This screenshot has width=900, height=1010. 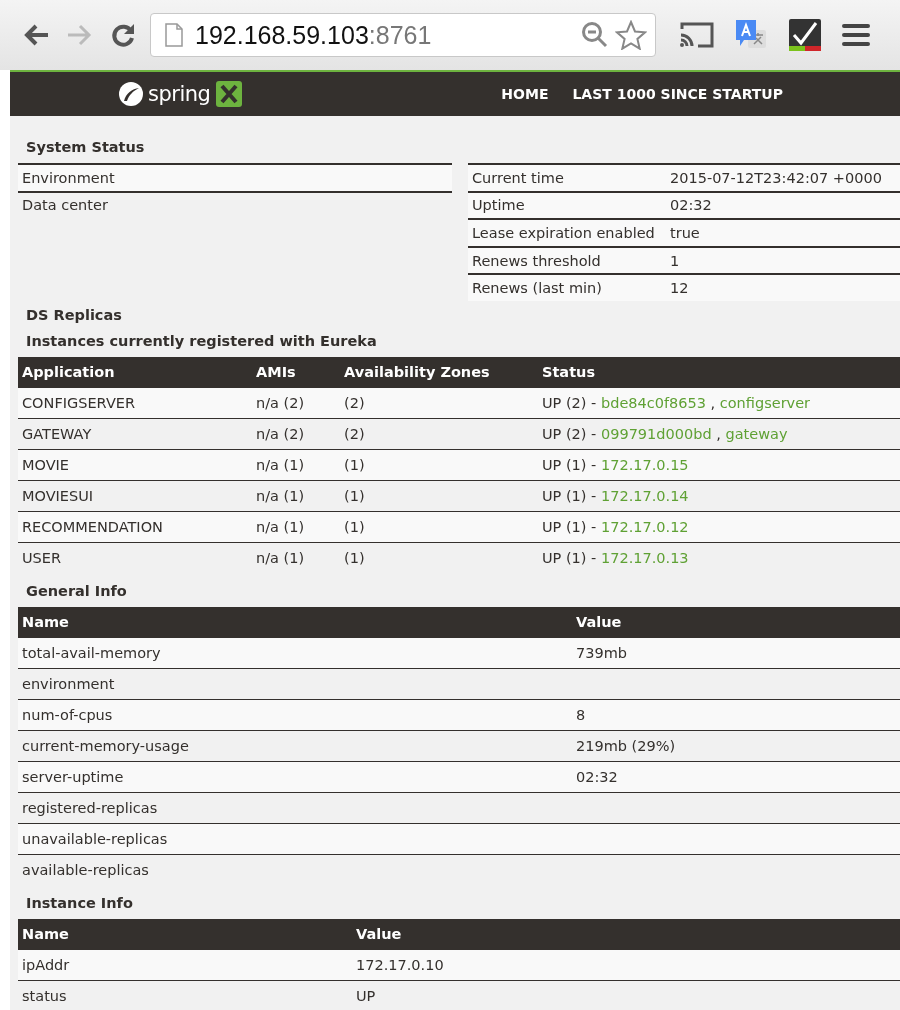 I want to click on table-cell: total-avail-memory, so click(x=295, y=653).